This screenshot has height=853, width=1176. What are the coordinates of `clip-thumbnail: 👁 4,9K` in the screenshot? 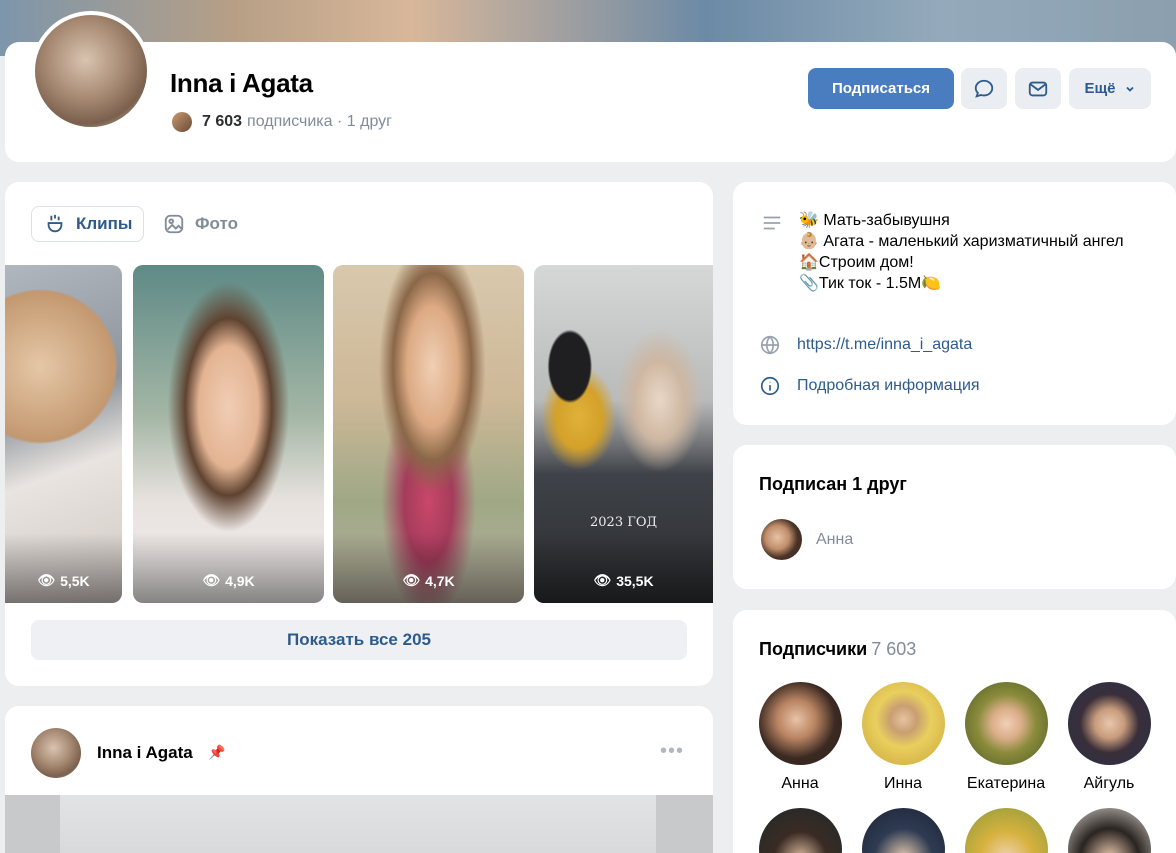 It's located at (228, 434).